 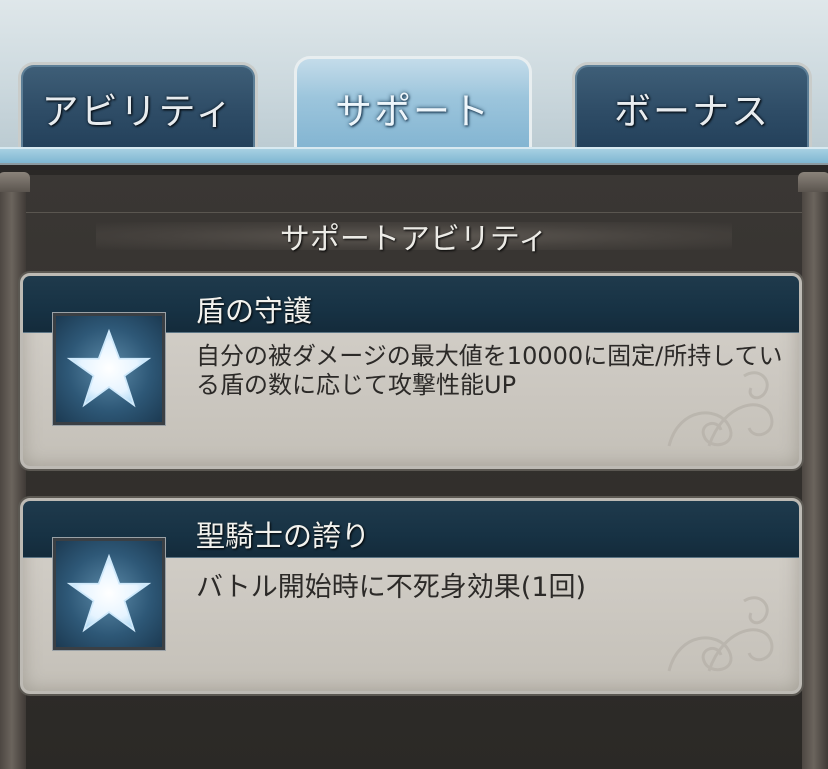 I want to click on tab-bonus: ボーナス, so click(x=692, y=106).